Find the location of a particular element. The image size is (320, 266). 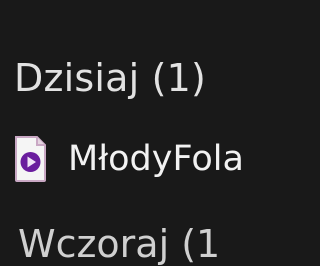

file-name: MłodyFola is located at coordinates (156, 159).